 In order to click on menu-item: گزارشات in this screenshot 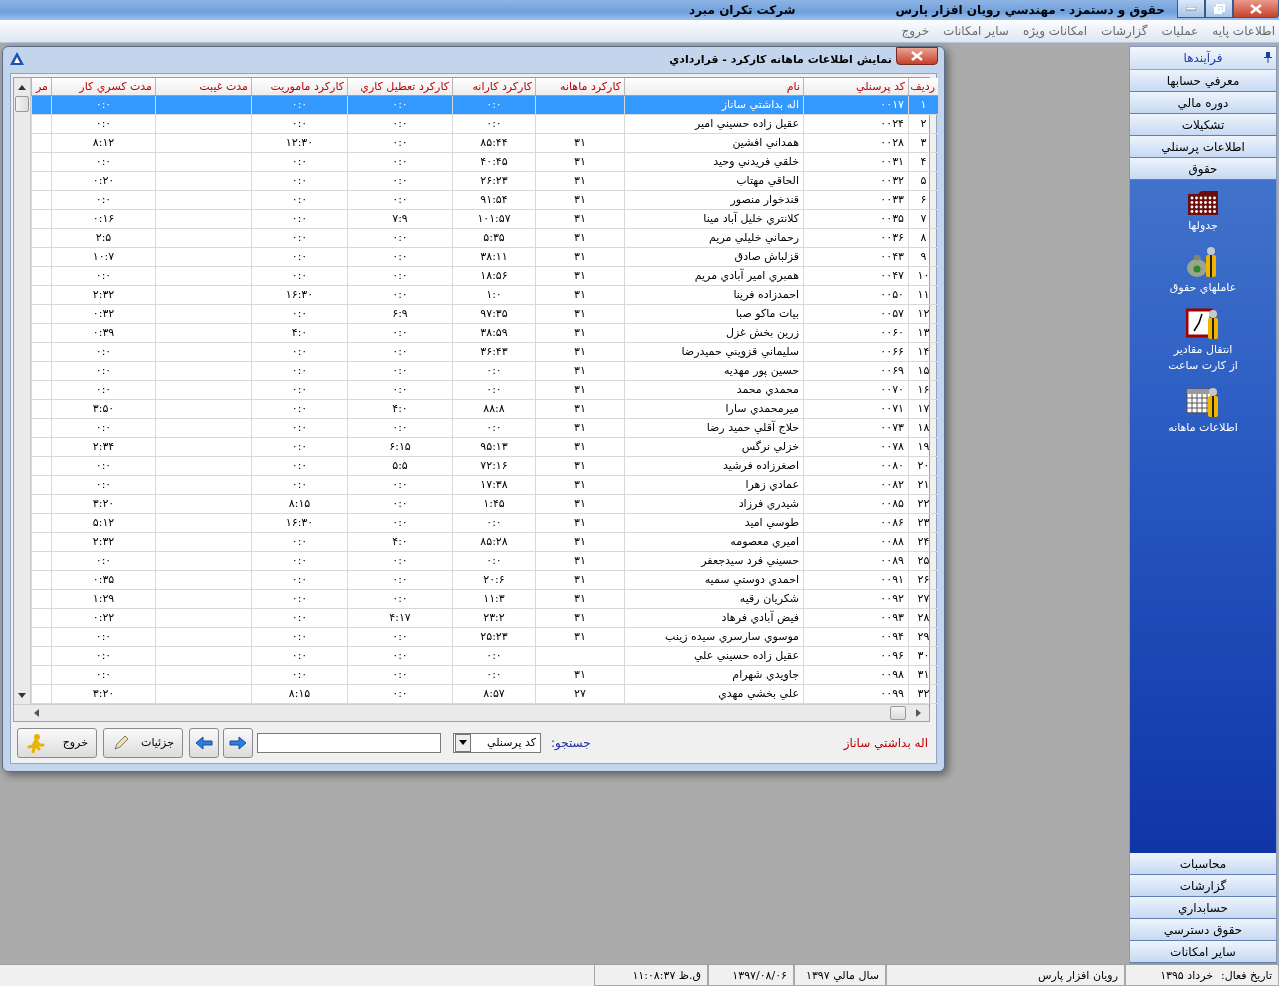, I will do `click(1124, 31)`.